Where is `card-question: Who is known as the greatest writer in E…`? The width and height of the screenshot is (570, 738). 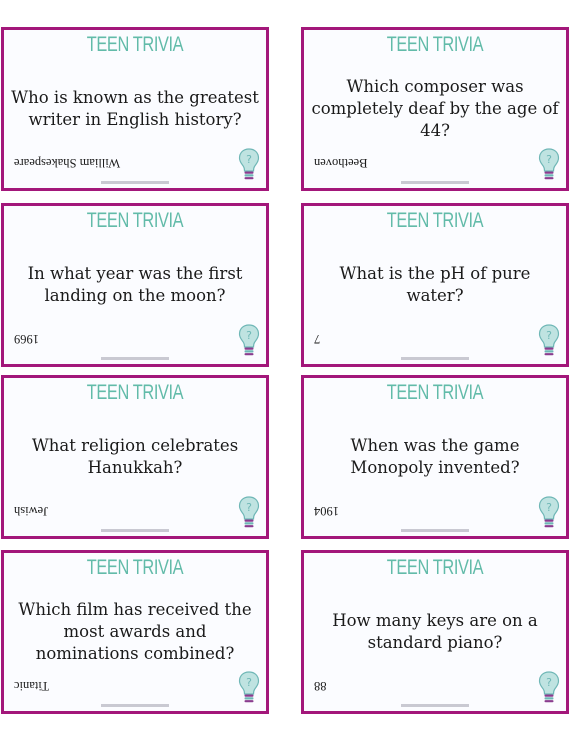 card-question: Who is known as the greatest writer in E… is located at coordinates (135, 108).